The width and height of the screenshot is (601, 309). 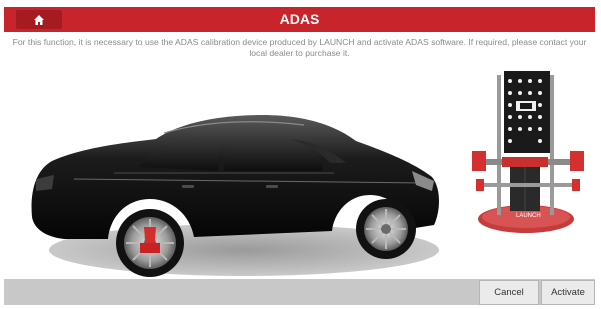 What do you see at coordinates (528, 152) in the screenshot?
I see `calibration-device-illustration: LAUNCH` at bounding box center [528, 152].